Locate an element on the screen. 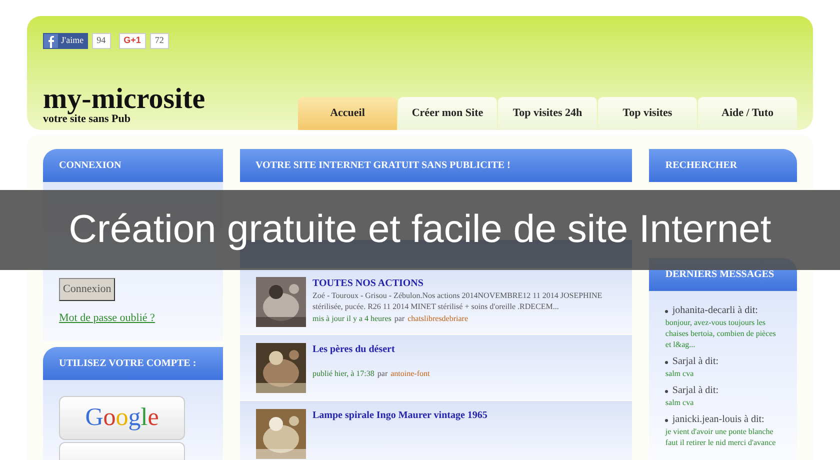 The image size is (840, 460). author-link: chatslibresdebriare is located at coordinates (438, 318).